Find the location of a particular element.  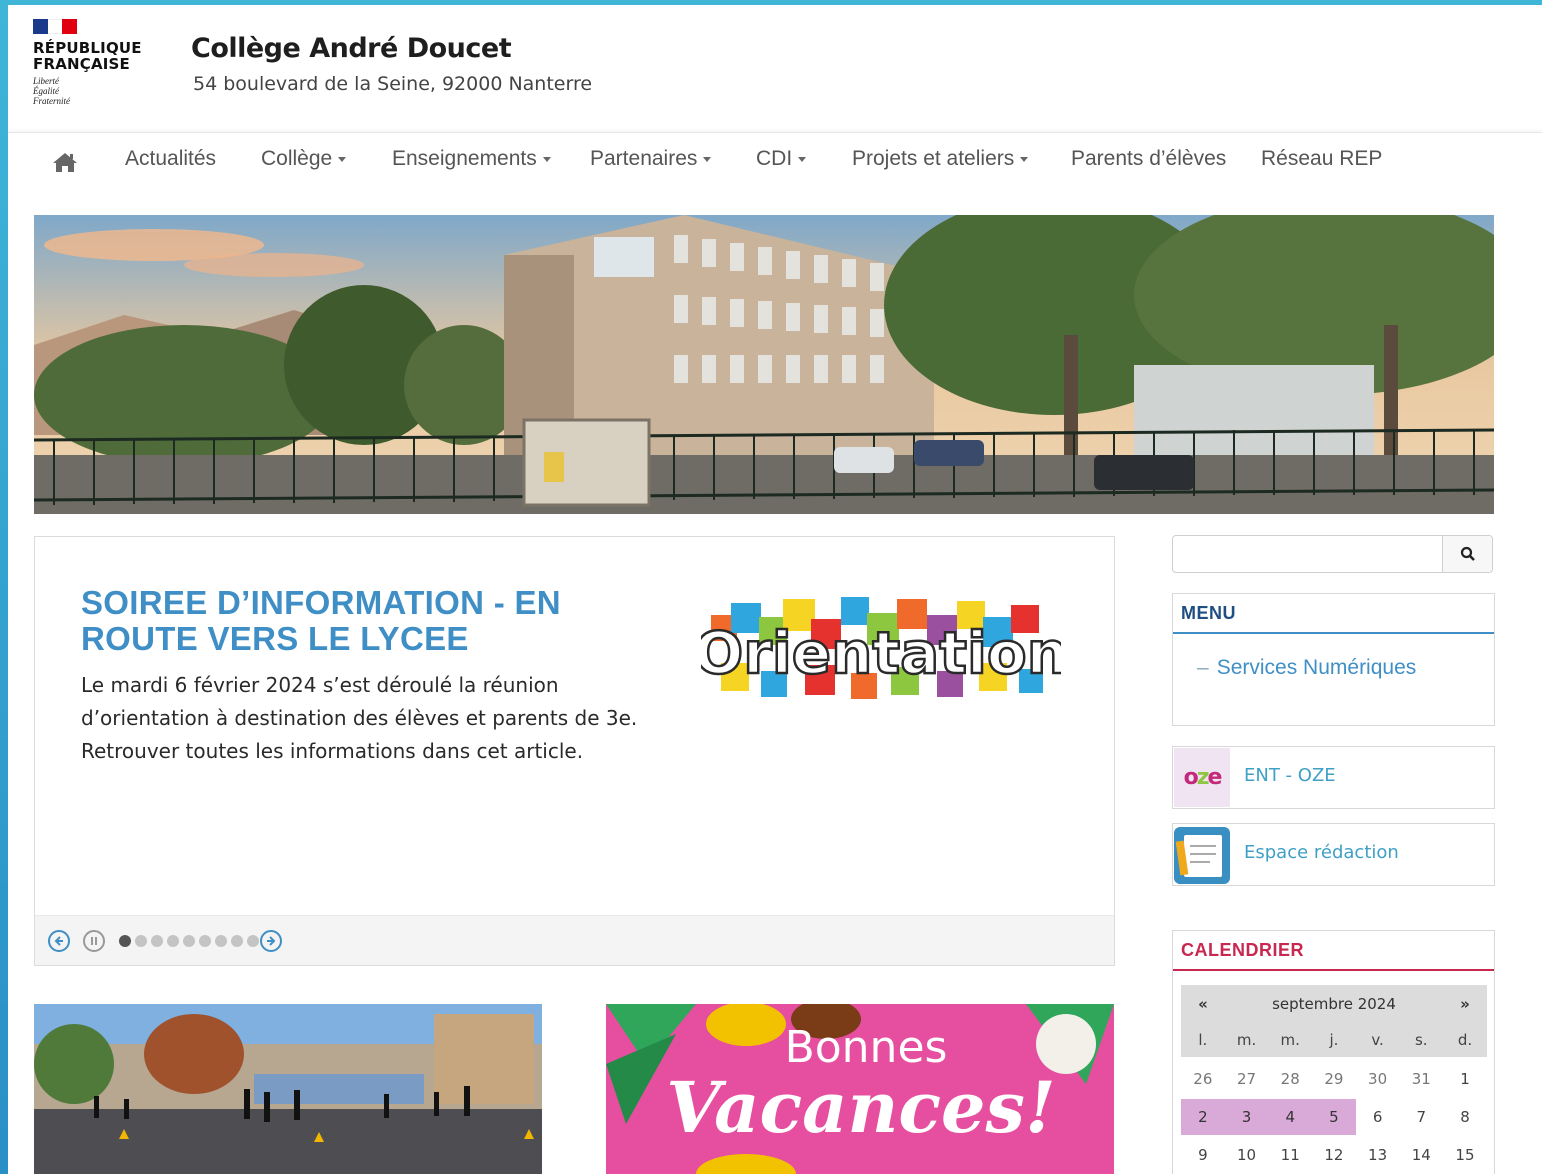

vacances-image: Bonnes Vacances! is located at coordinates (860, 1089).